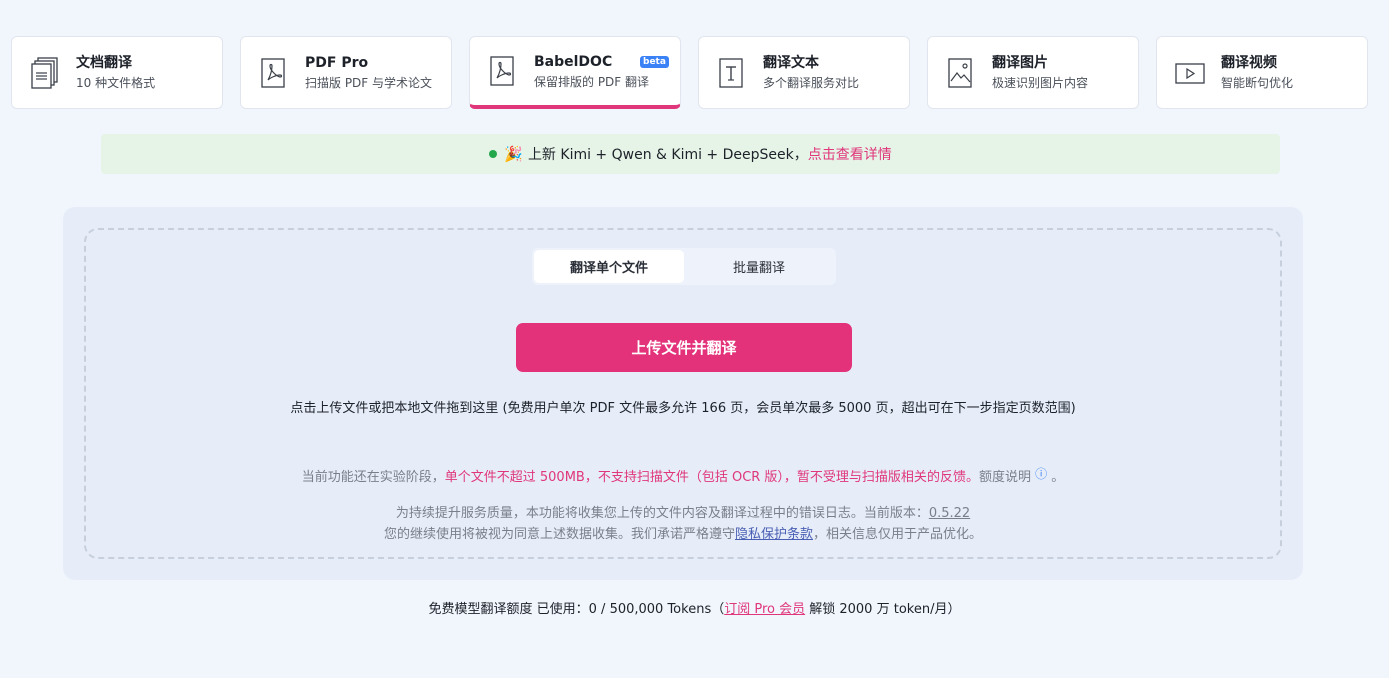  What do you see at coordinates (1190, 73) in the screenshot?
I see `video-icon` at bounding box center [1190, 73].